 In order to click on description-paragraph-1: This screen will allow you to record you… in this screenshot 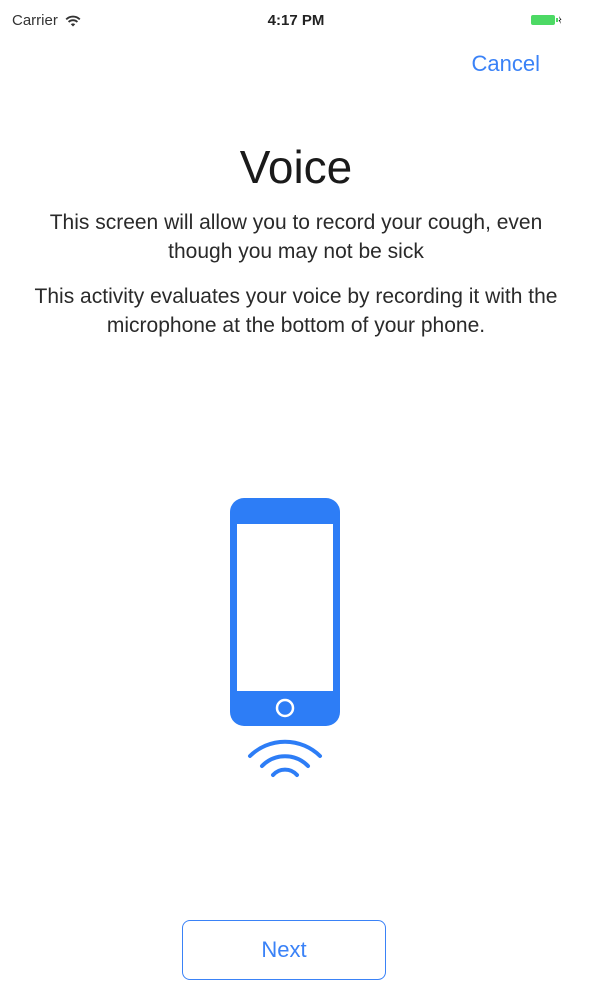, I will do `click(296, 237)`.